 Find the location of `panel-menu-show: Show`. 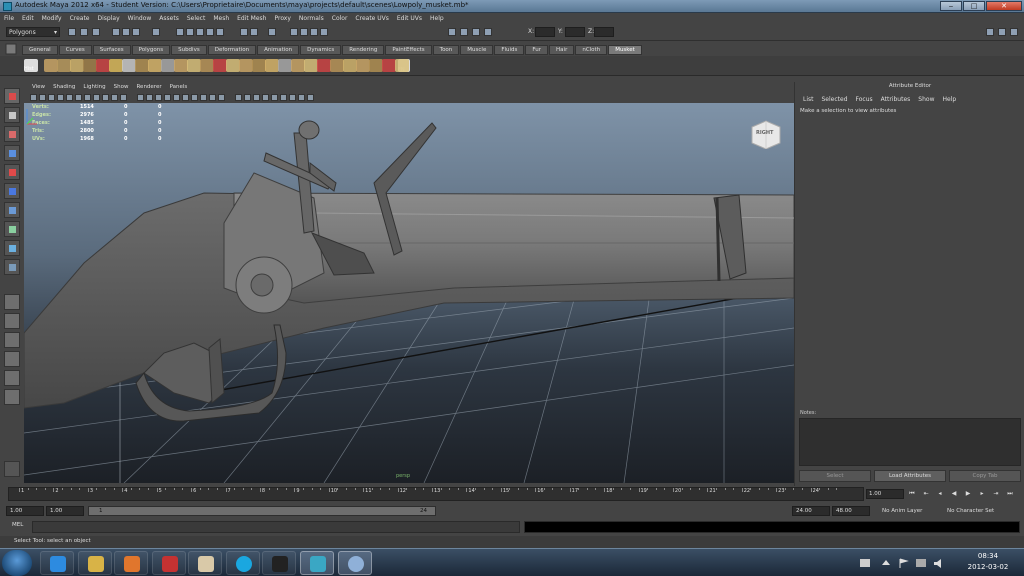

panel-menu-show: Show is located at coordinates (121, 87).